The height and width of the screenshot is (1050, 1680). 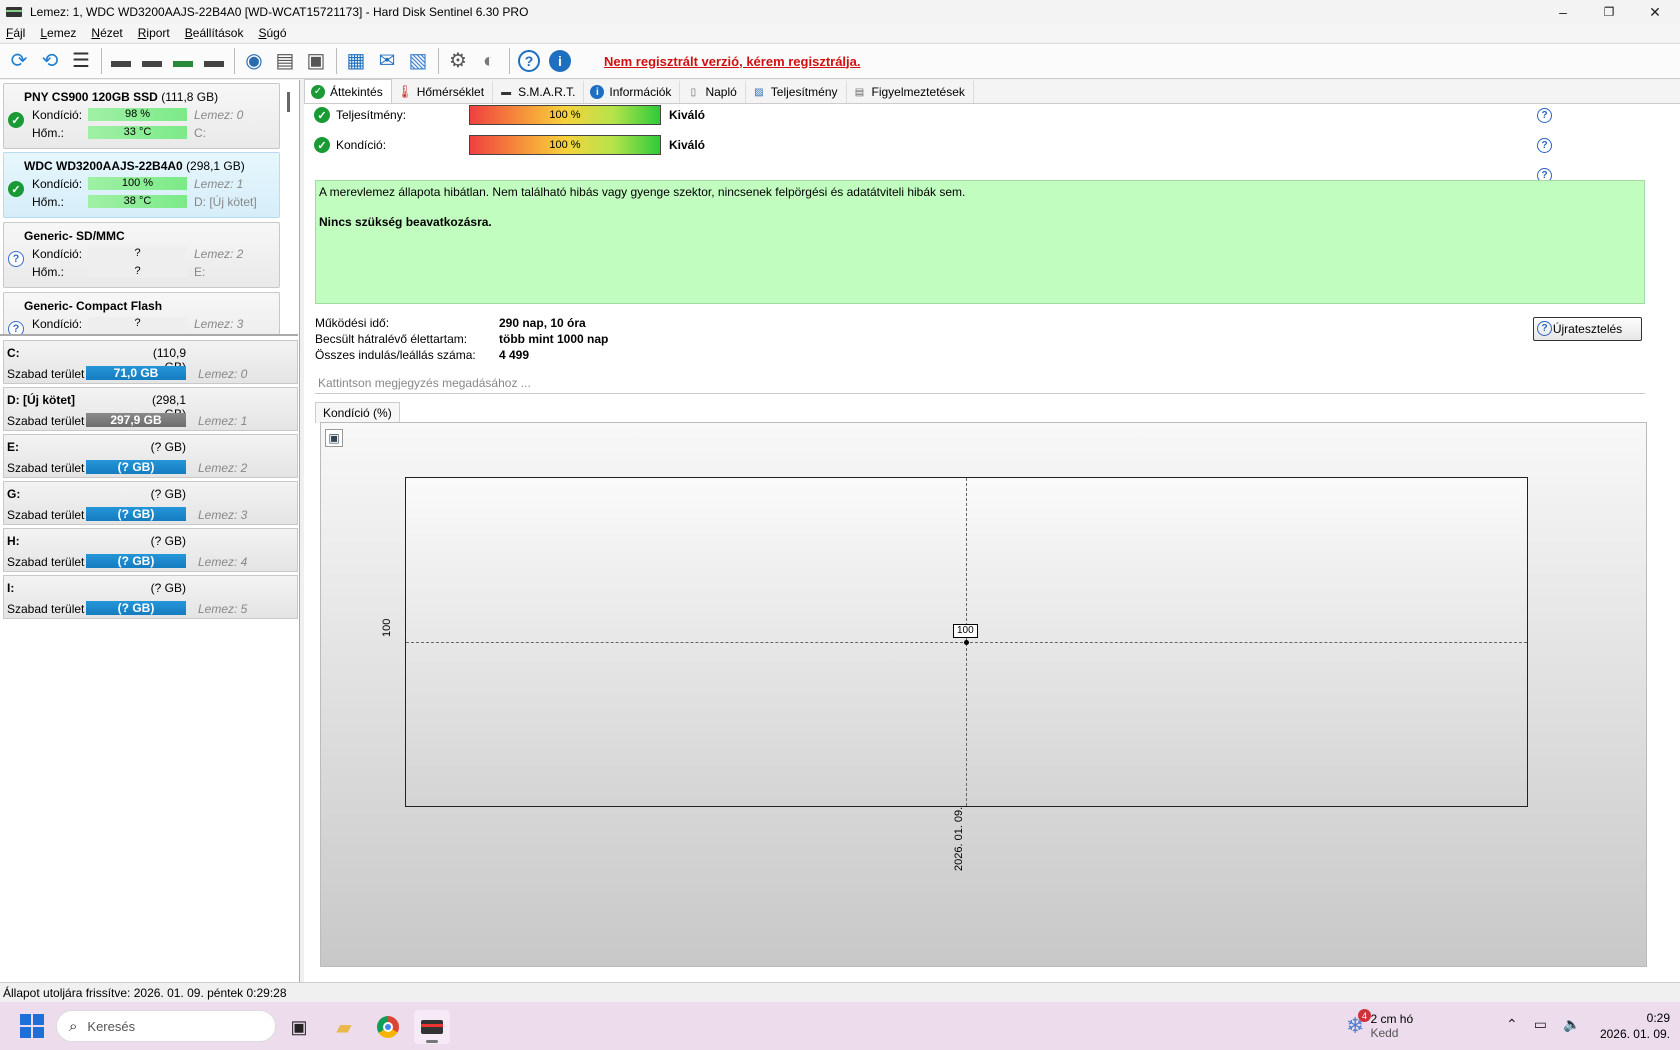 What do you see at coordinates (137, 271) in the screenshot?
I see `temp-bar: ?` at bounding box center [137, 271].